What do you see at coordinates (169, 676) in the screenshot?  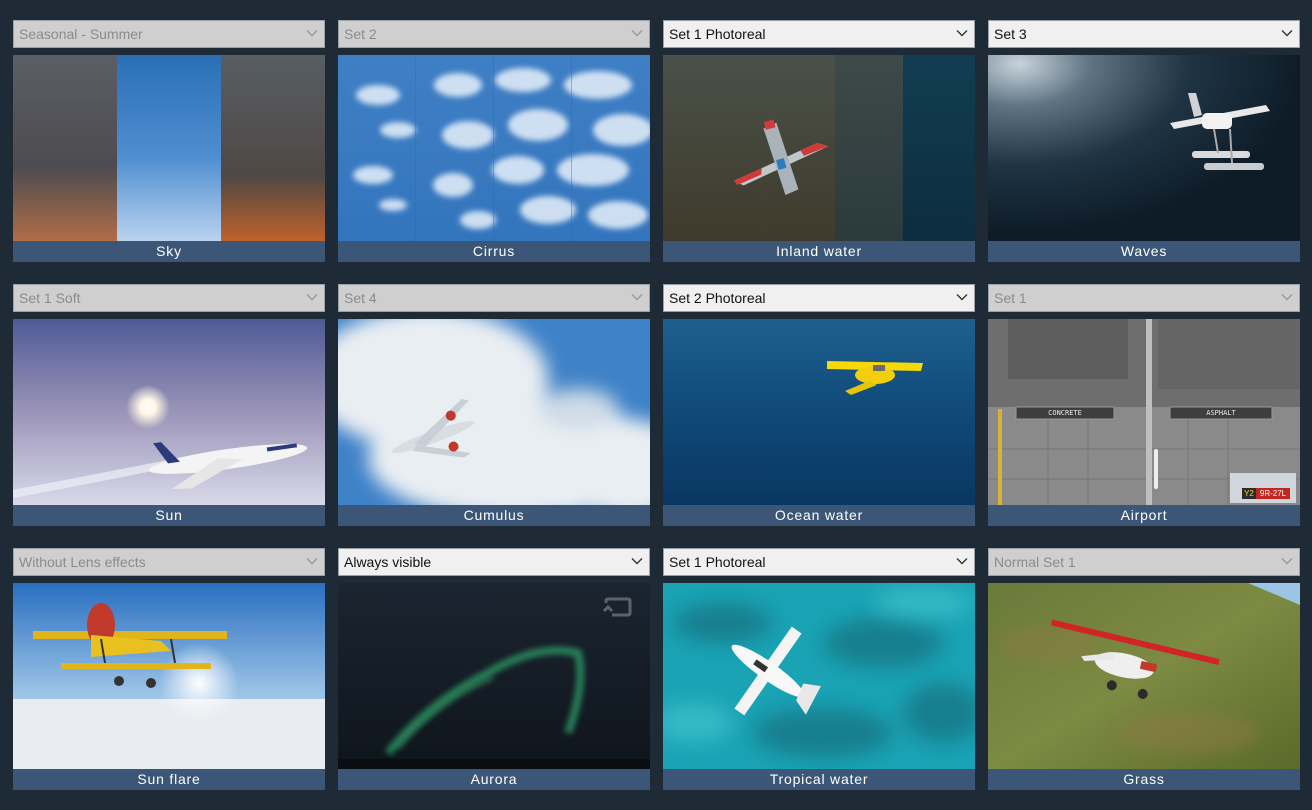 I see `sun-flare-preview` at bounding box center [169, 676].